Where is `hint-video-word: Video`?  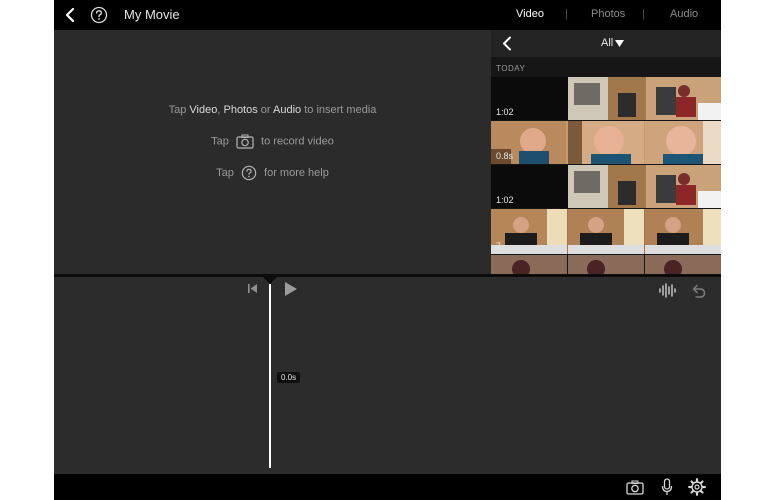
hint-video-word: Video is located at coordinates (203, 110).